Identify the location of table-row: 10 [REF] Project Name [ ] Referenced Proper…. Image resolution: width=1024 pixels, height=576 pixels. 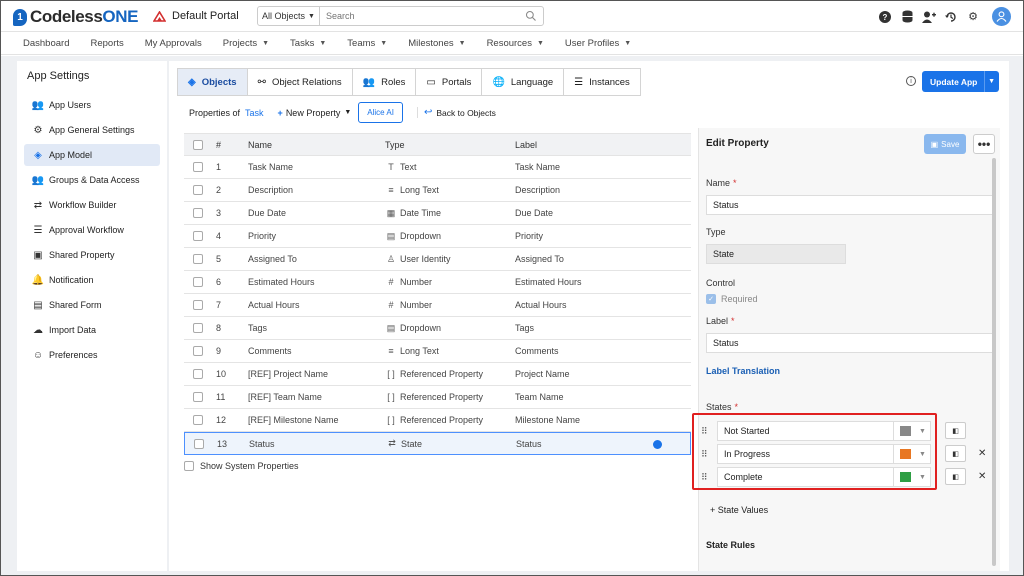
(437, 374).